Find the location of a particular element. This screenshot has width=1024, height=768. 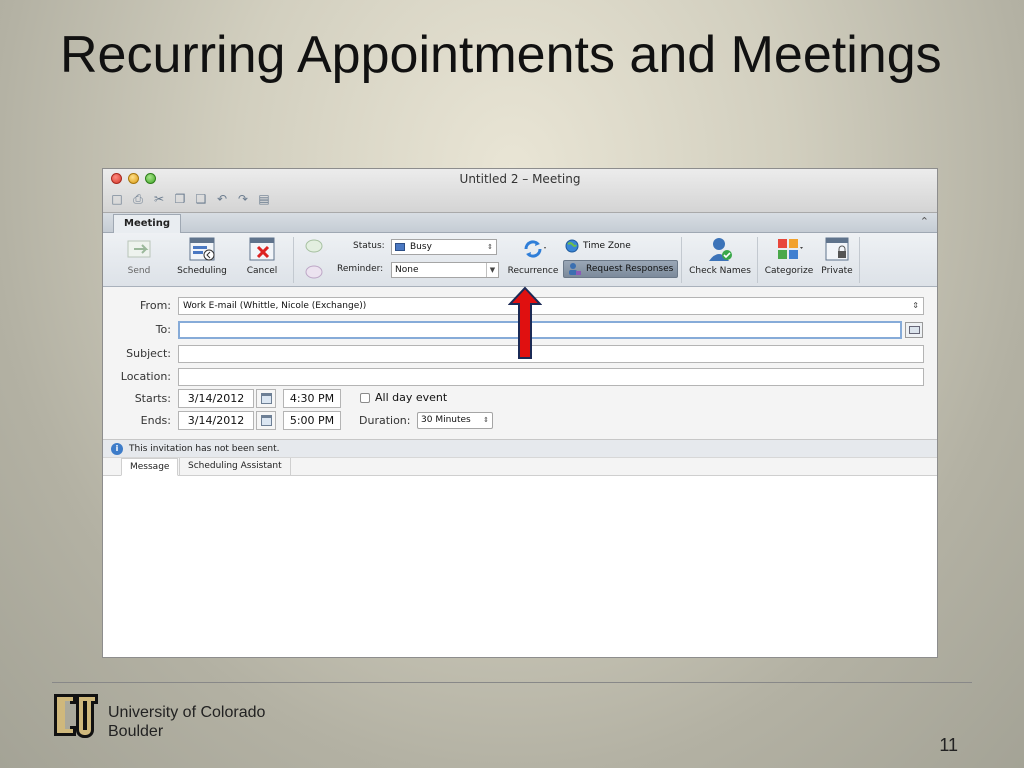

private-button: Private is located at coordinates (837, 255).